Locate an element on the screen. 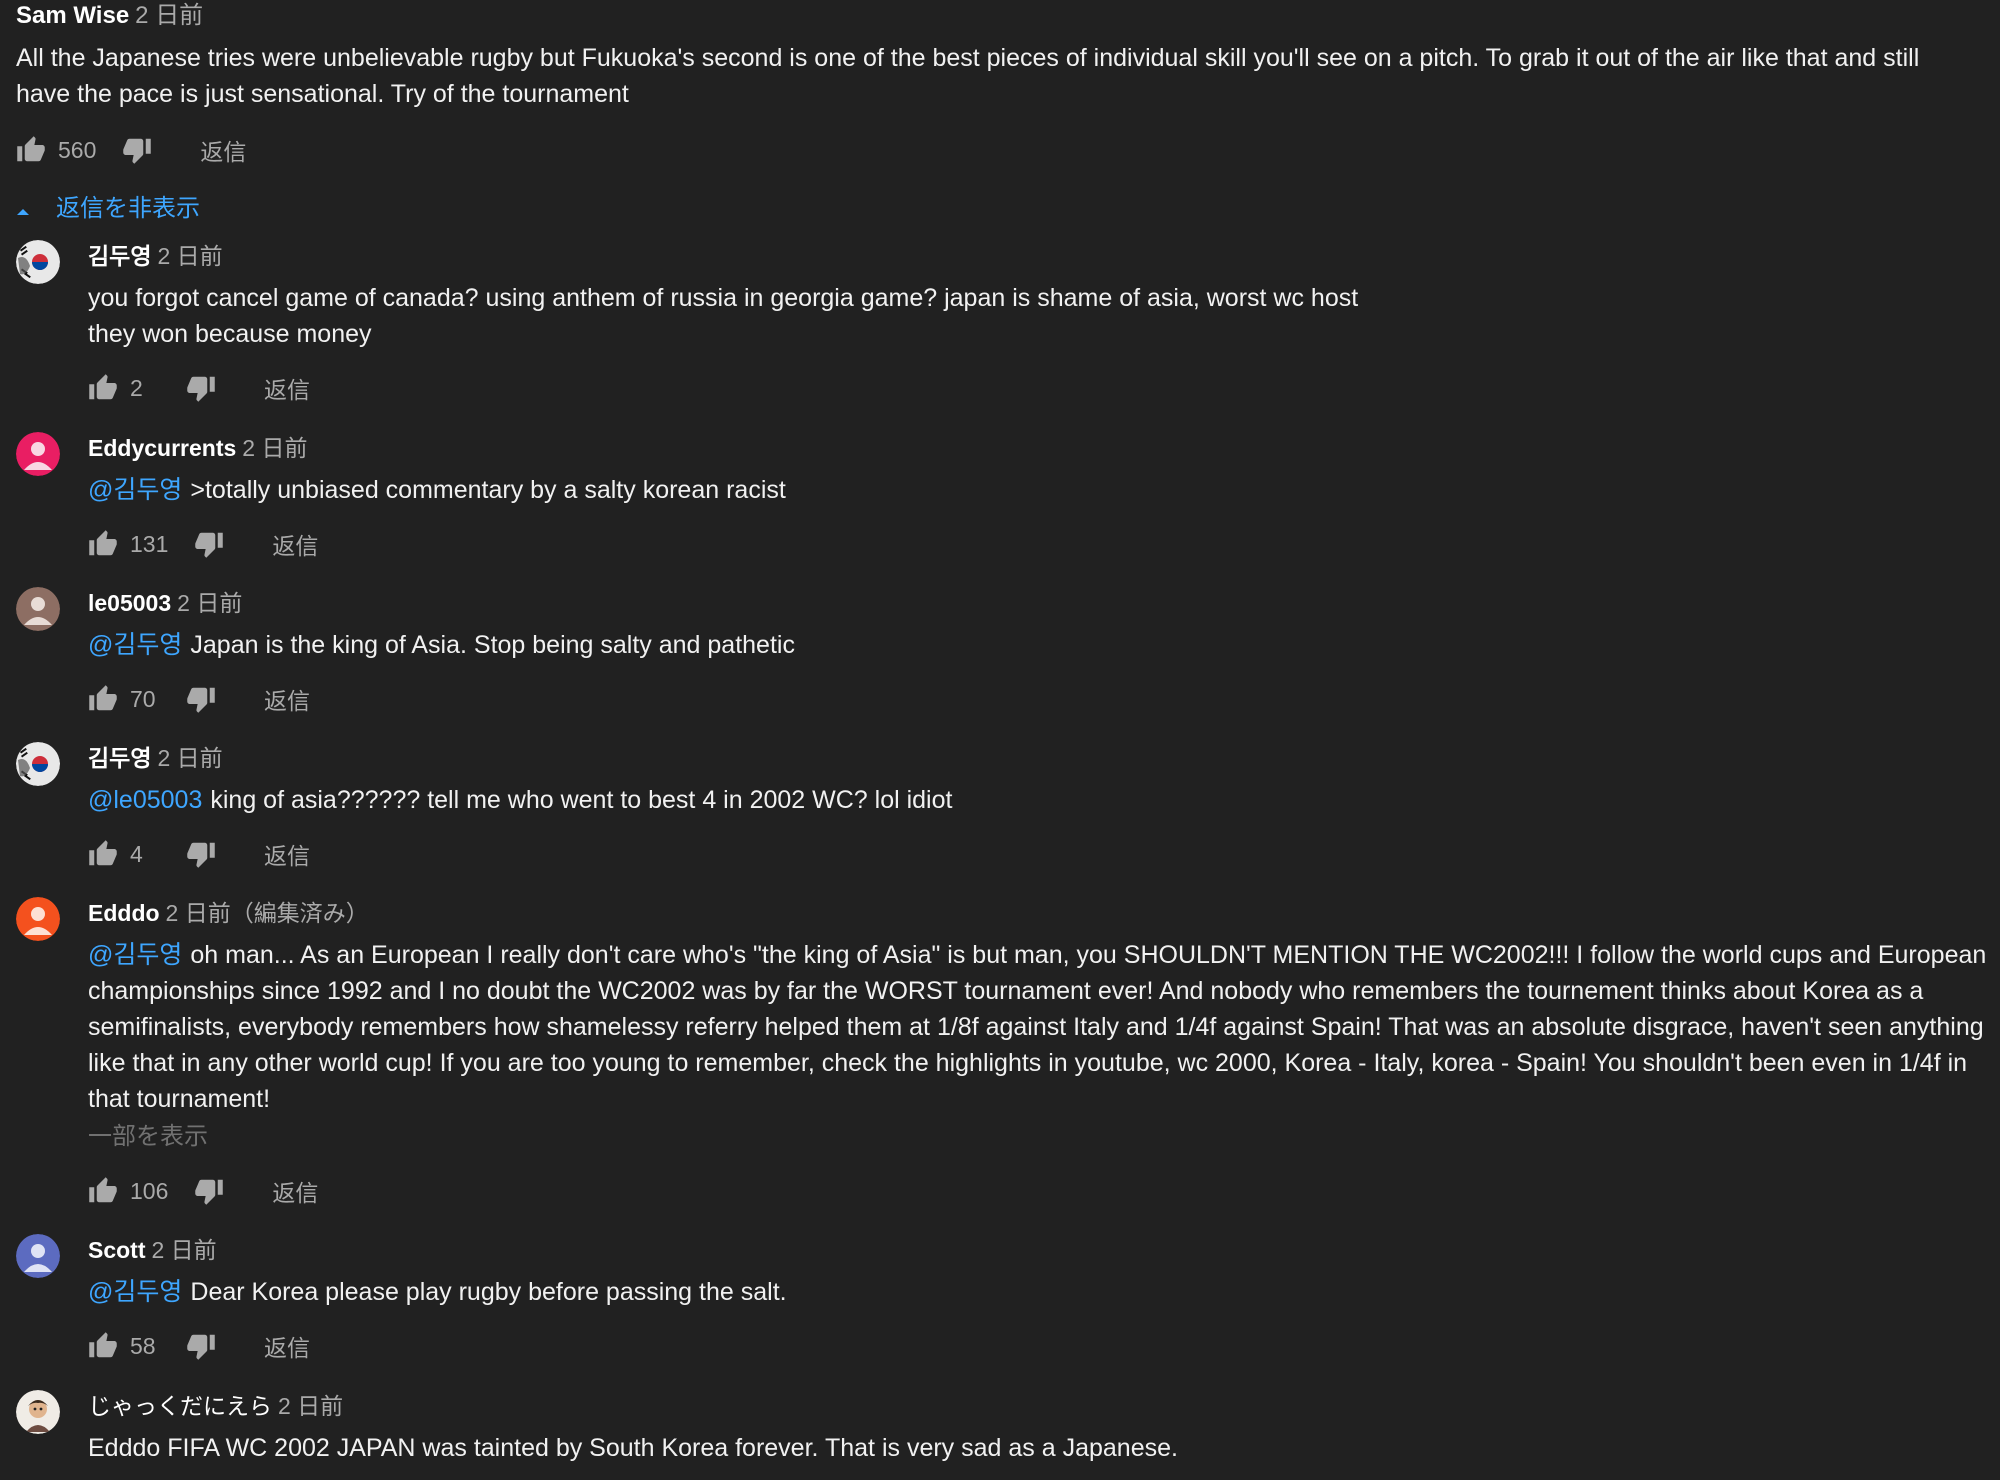  comment-author: Sam Wise is located at coordinates (72, 15).